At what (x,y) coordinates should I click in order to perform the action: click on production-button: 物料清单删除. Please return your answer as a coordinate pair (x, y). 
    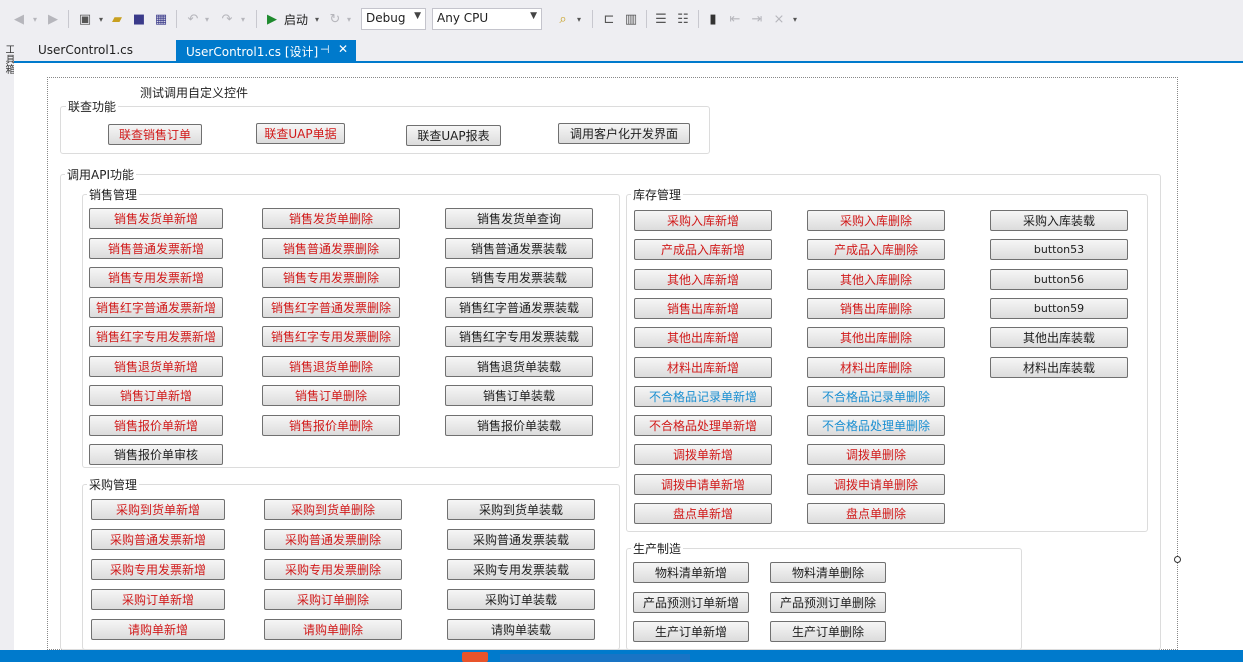
    Looking at the image, I should click on (828, 572).